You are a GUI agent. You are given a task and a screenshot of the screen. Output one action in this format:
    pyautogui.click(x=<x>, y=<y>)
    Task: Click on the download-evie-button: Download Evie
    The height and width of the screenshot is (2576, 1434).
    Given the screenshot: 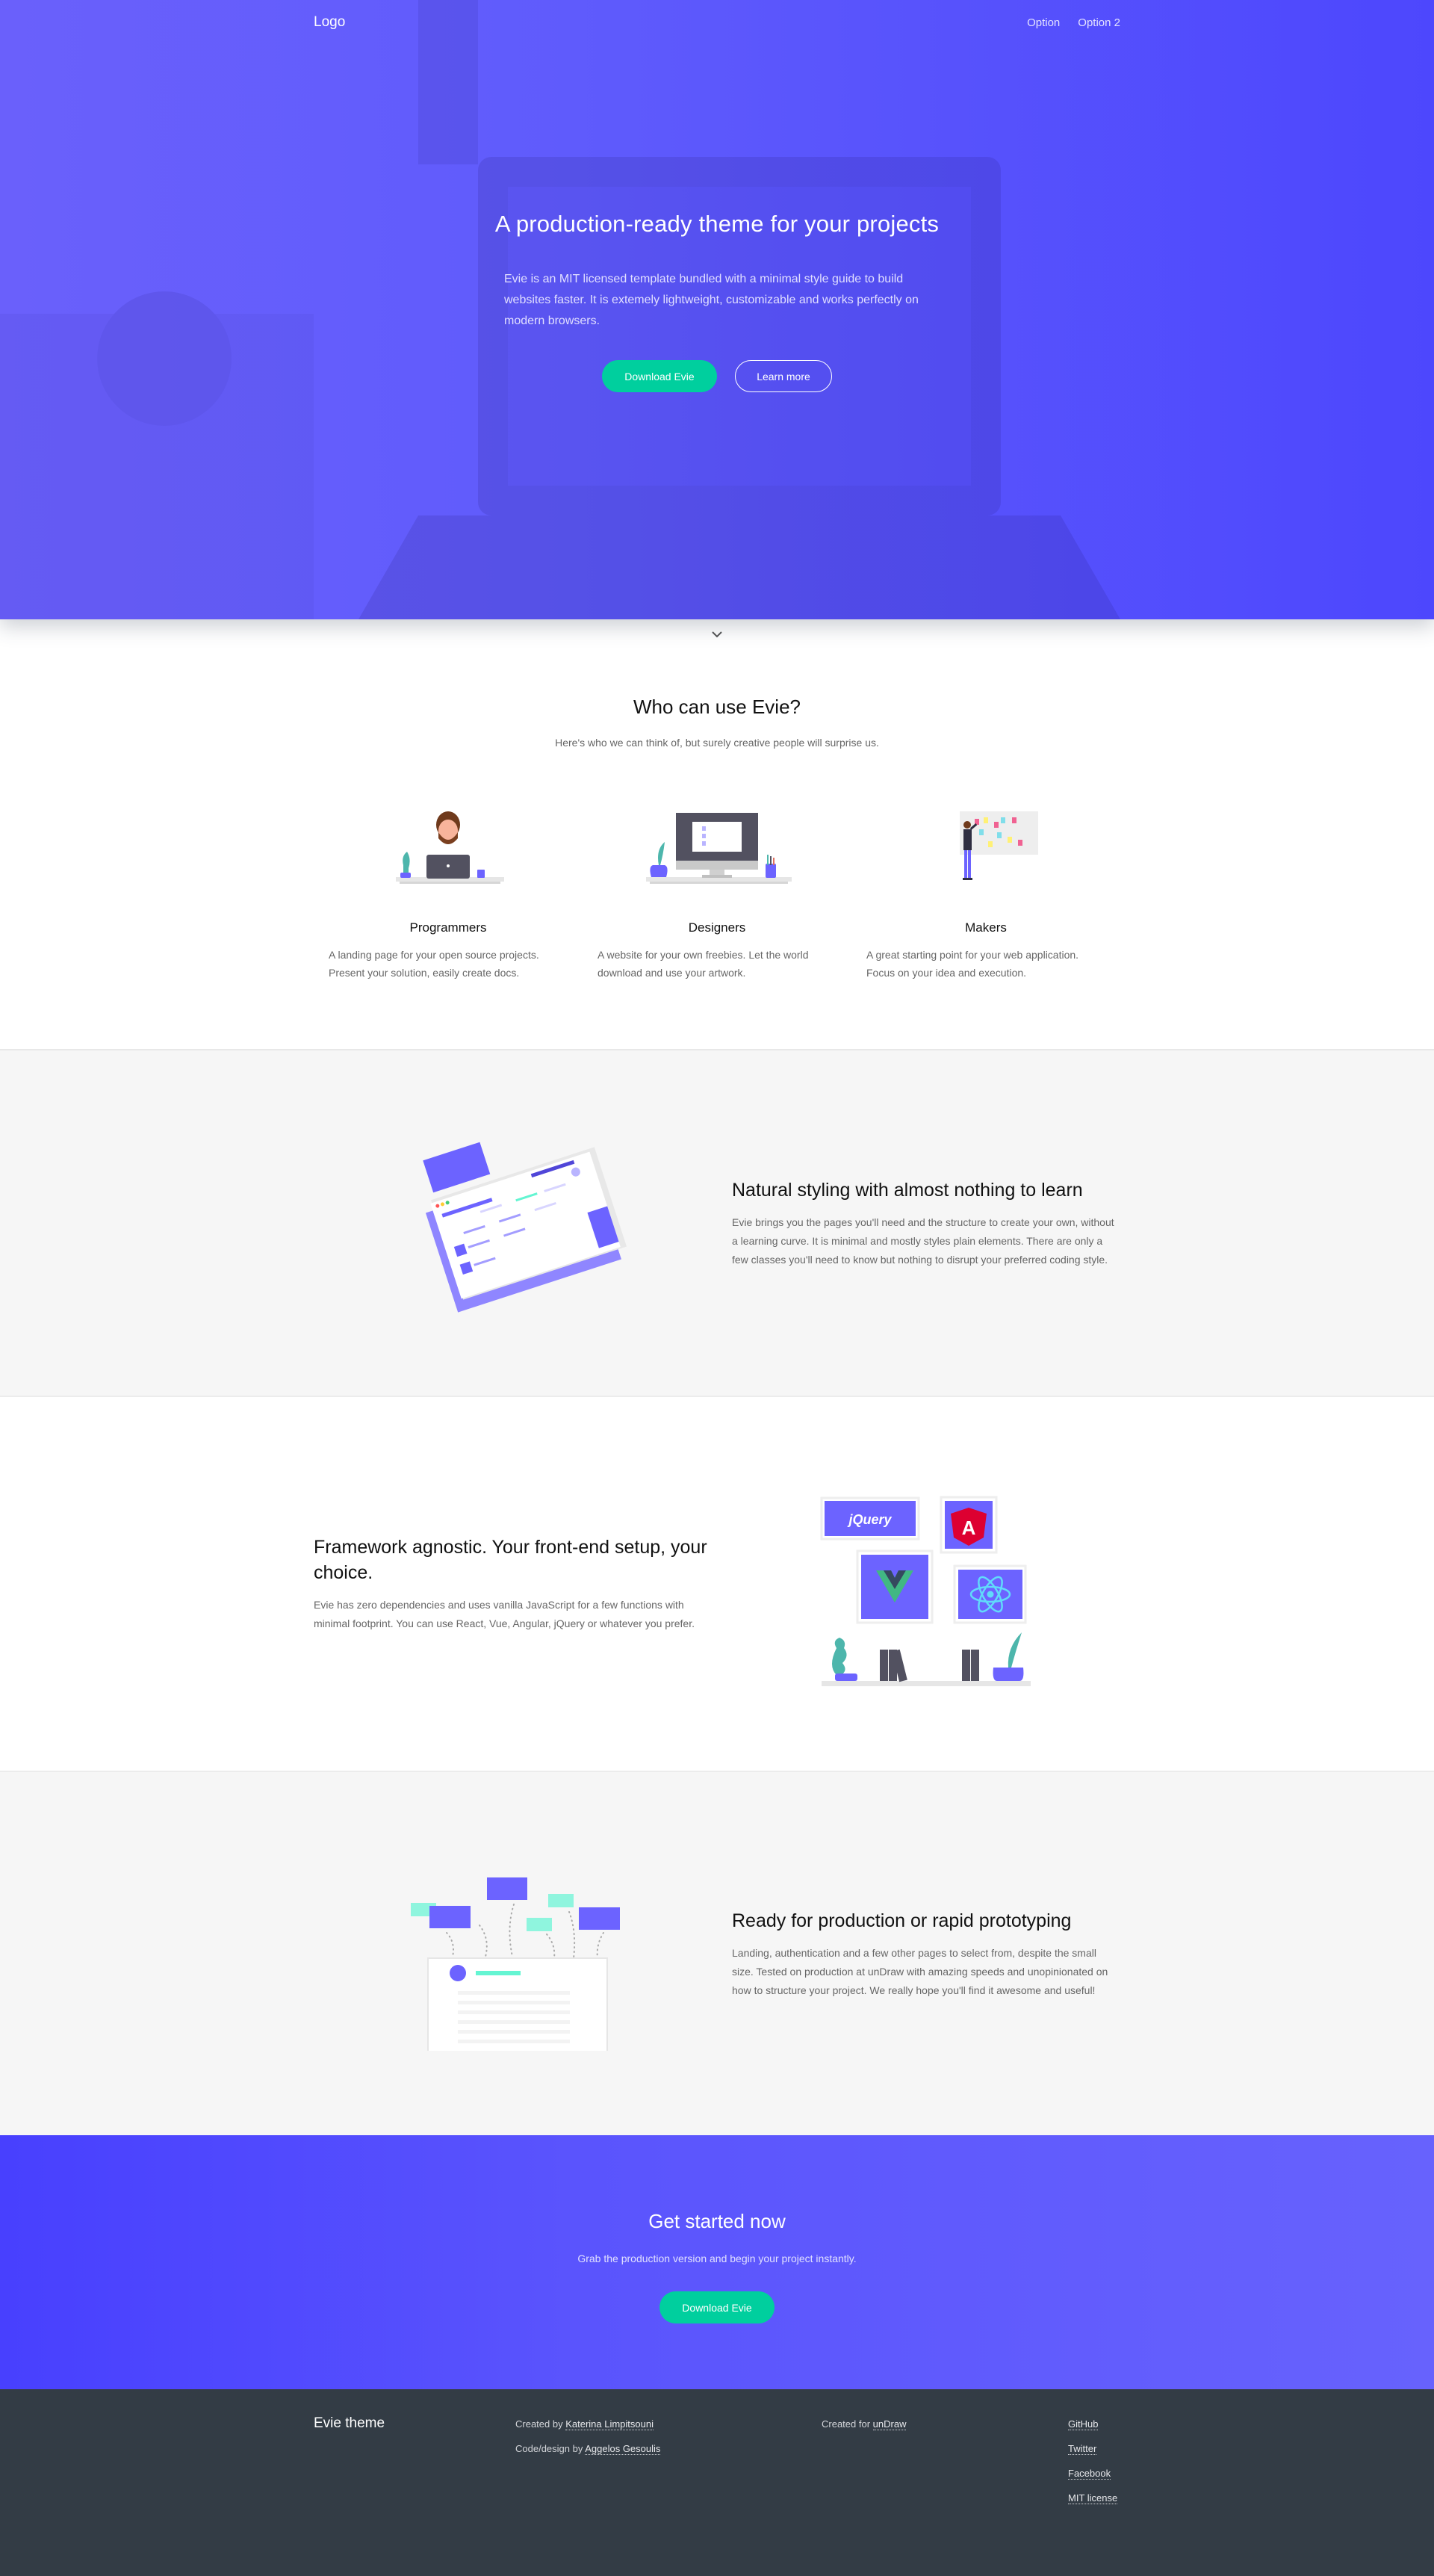 What is the action you would take?
    pyautogui.click(x=659, y=376)
    